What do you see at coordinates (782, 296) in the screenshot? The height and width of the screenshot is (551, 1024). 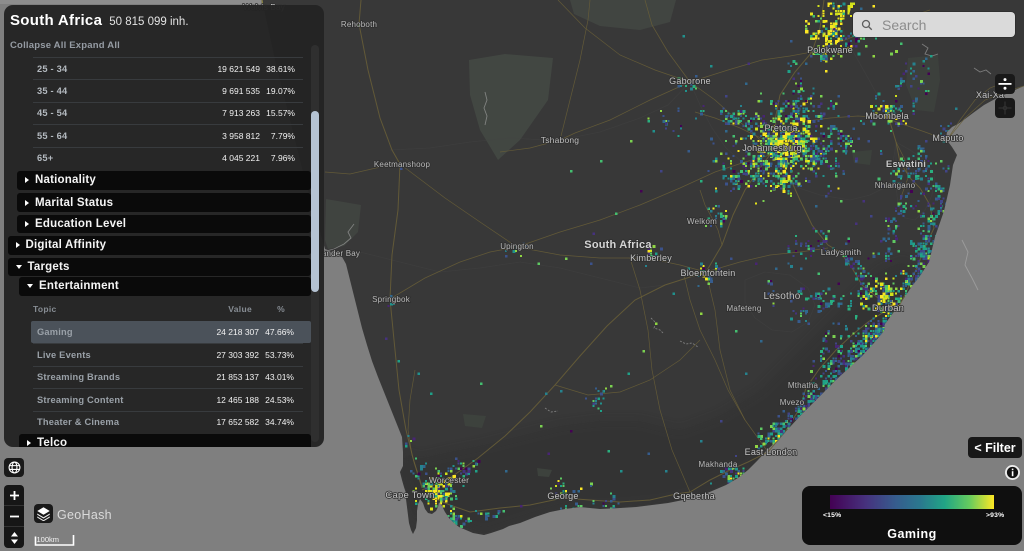 I see `svg-text: Lesotho` at bounding box center [782, 296].